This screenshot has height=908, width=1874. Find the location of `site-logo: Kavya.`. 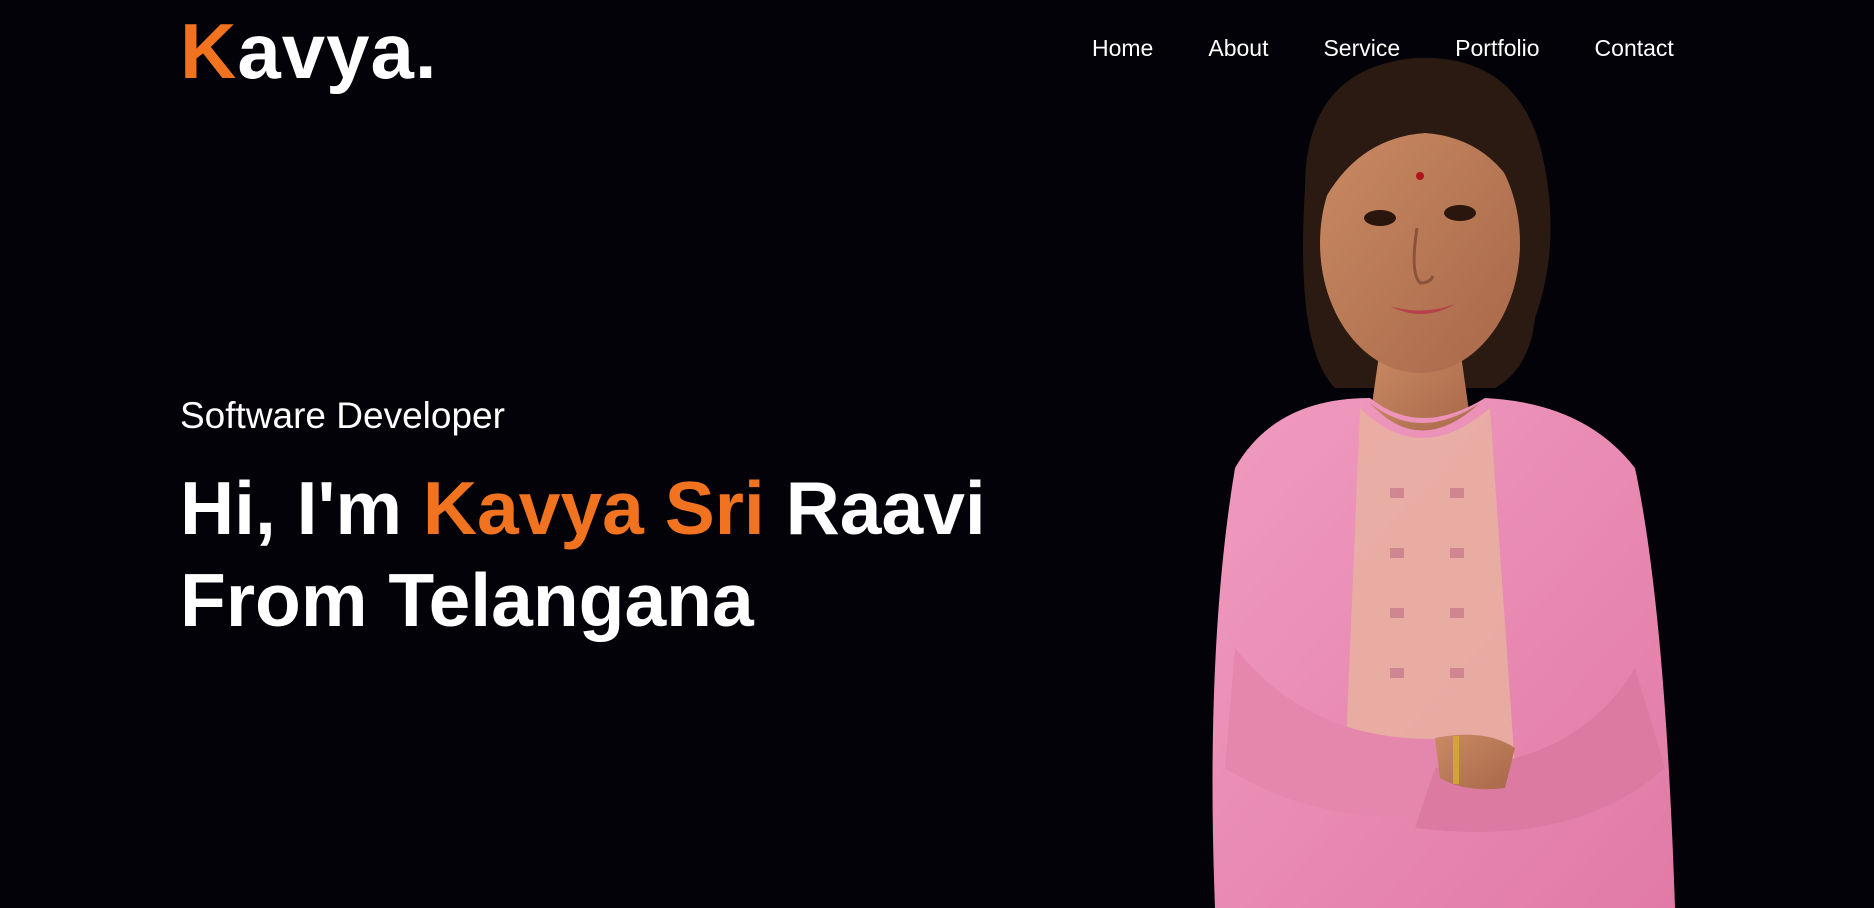

site-logo: Kavya. is located at coordinates (309, 51).